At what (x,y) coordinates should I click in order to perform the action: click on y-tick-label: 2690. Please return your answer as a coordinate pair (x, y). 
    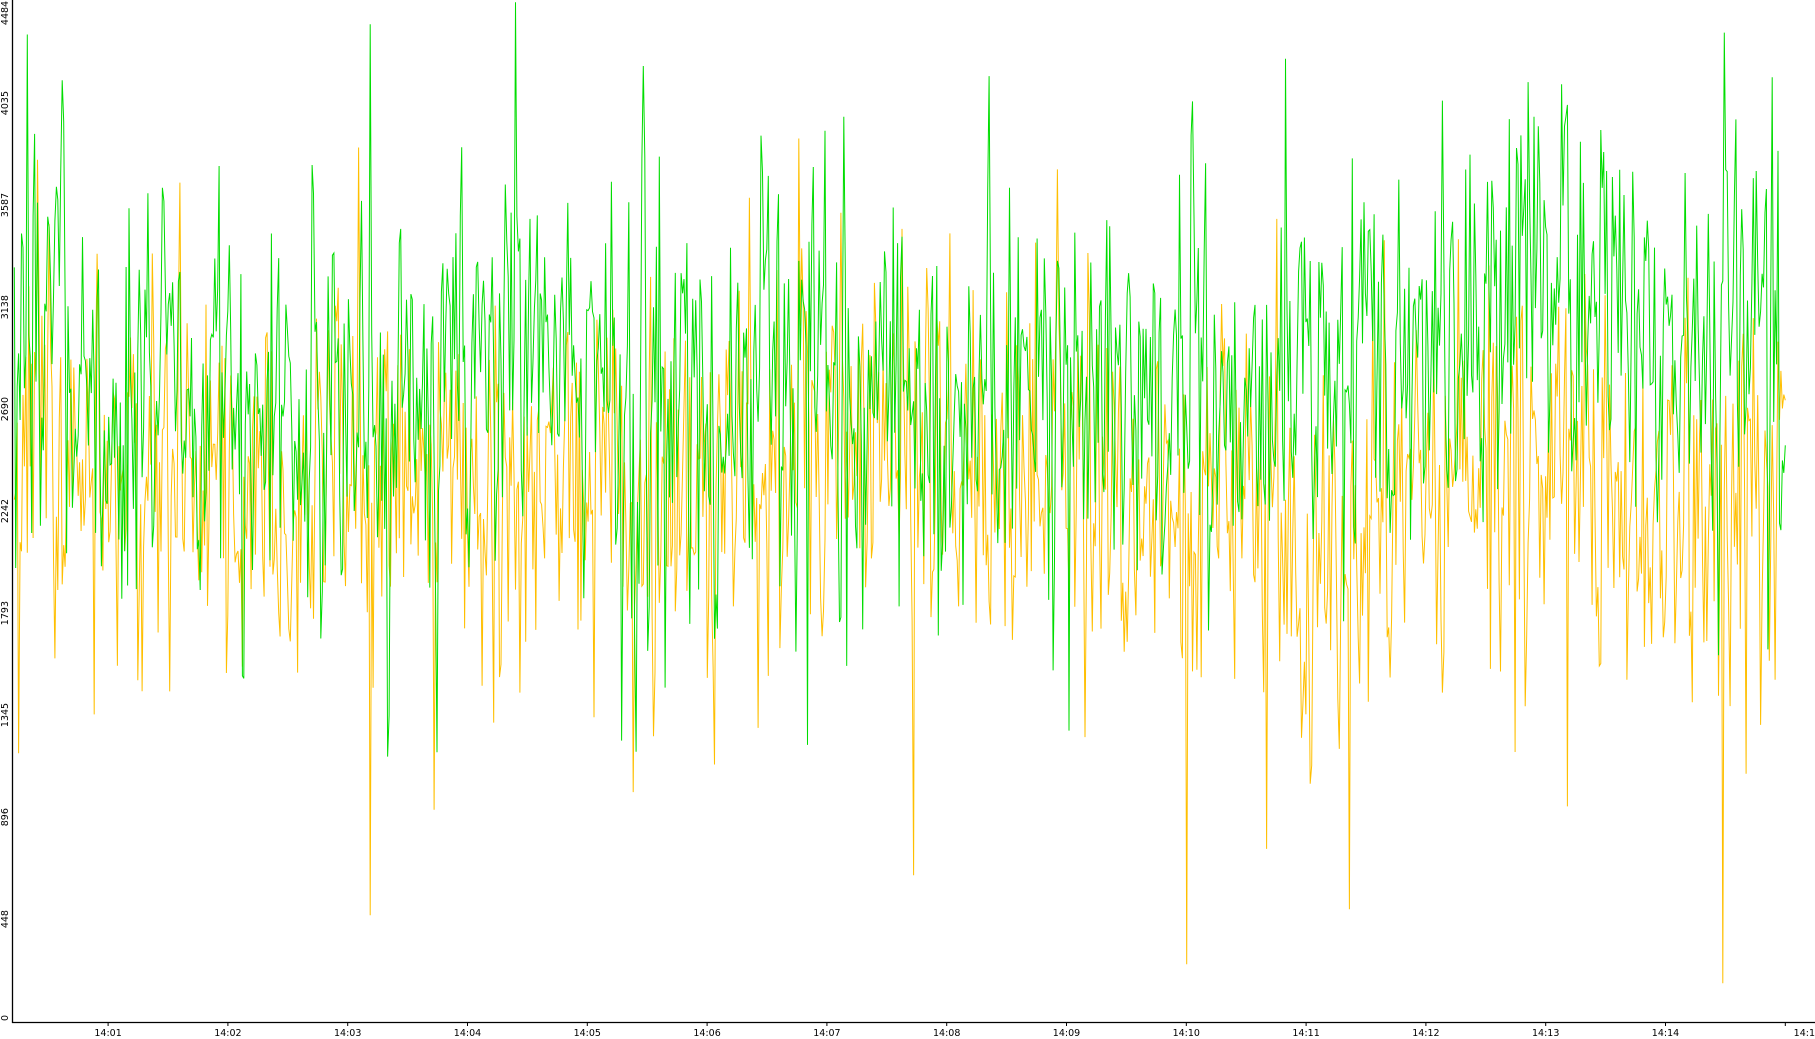
    Looking at the image, I should click on (5, 409).